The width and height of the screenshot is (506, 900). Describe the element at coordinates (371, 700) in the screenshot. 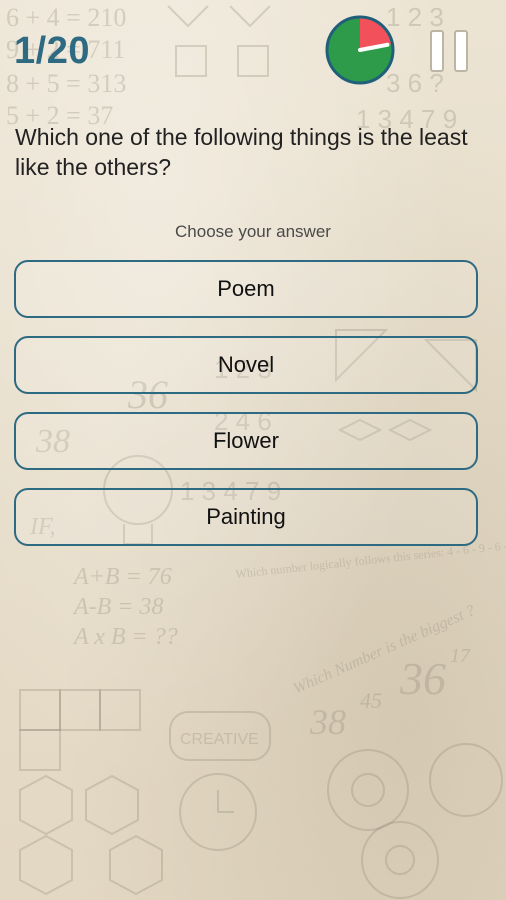

I see `bg-big-45: 45` at that location.